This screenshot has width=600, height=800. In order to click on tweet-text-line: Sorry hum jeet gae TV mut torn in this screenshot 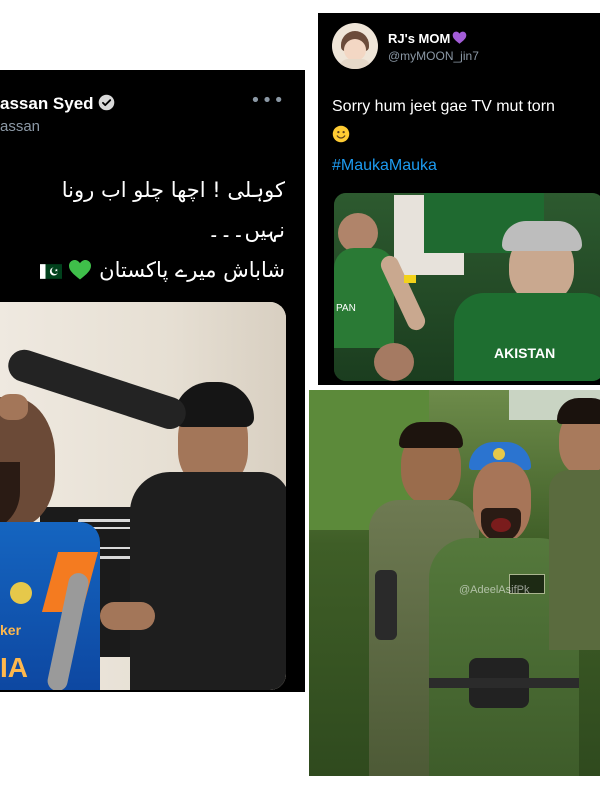, I will do `click(443, 106)`.